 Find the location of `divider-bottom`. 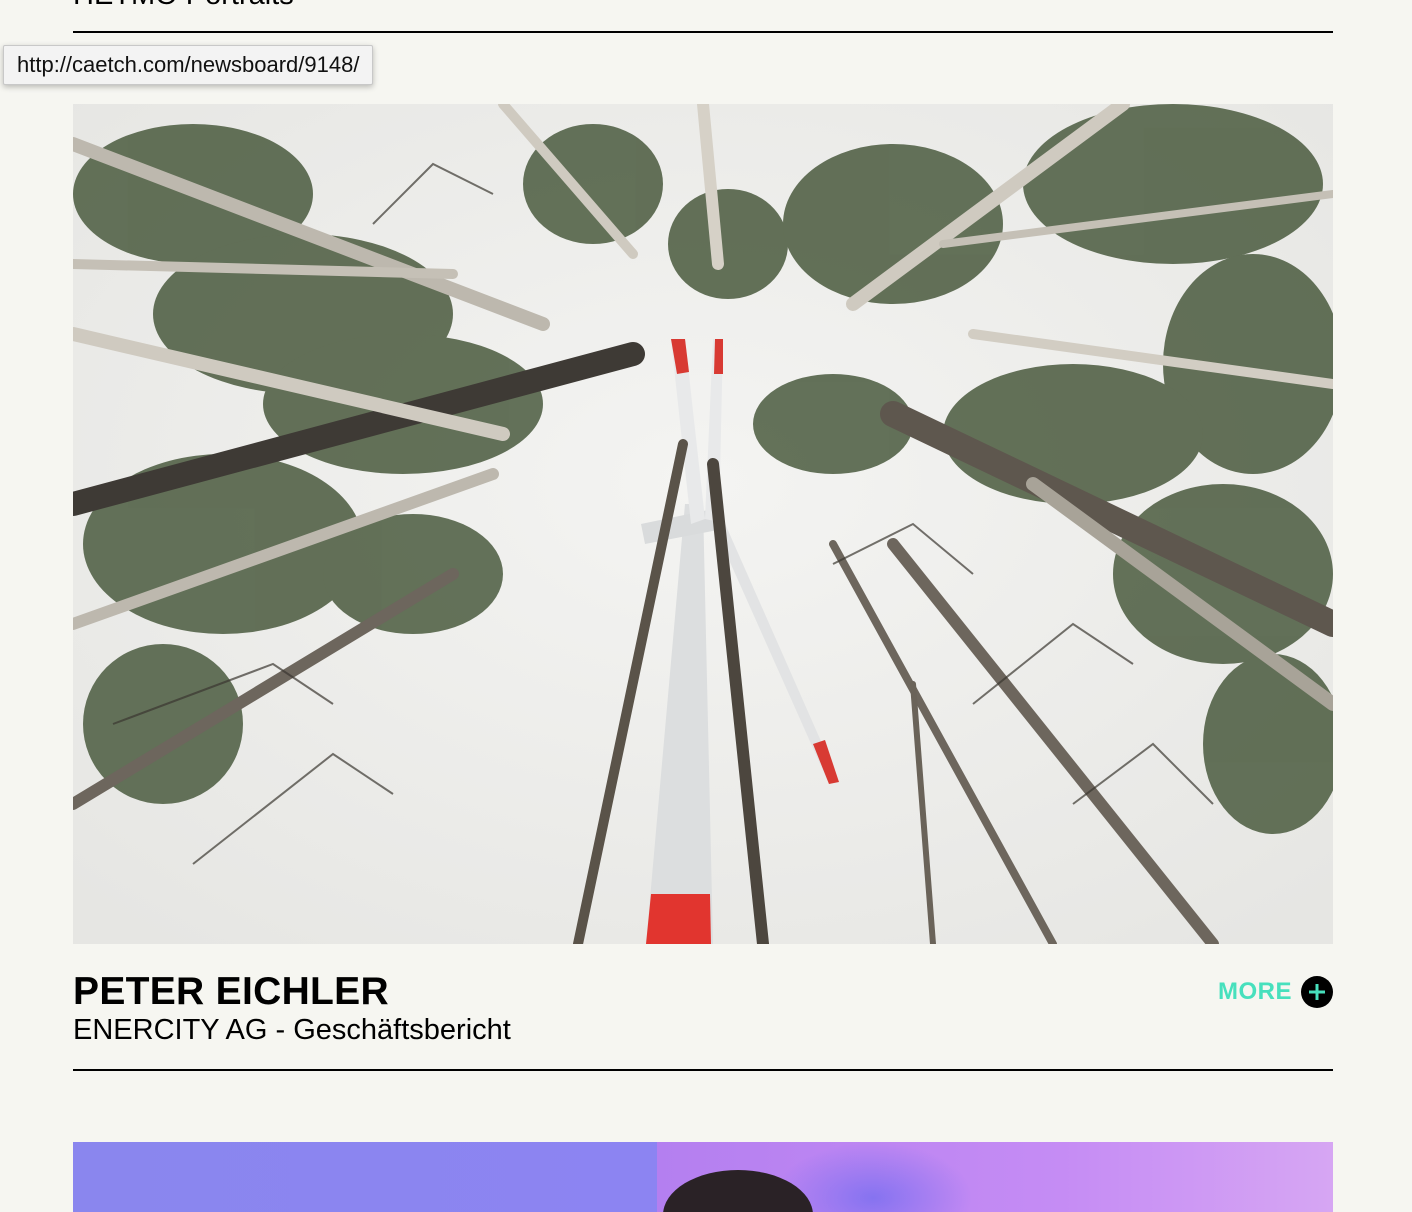

divider-bottom is located at coordinates (703, 1070).